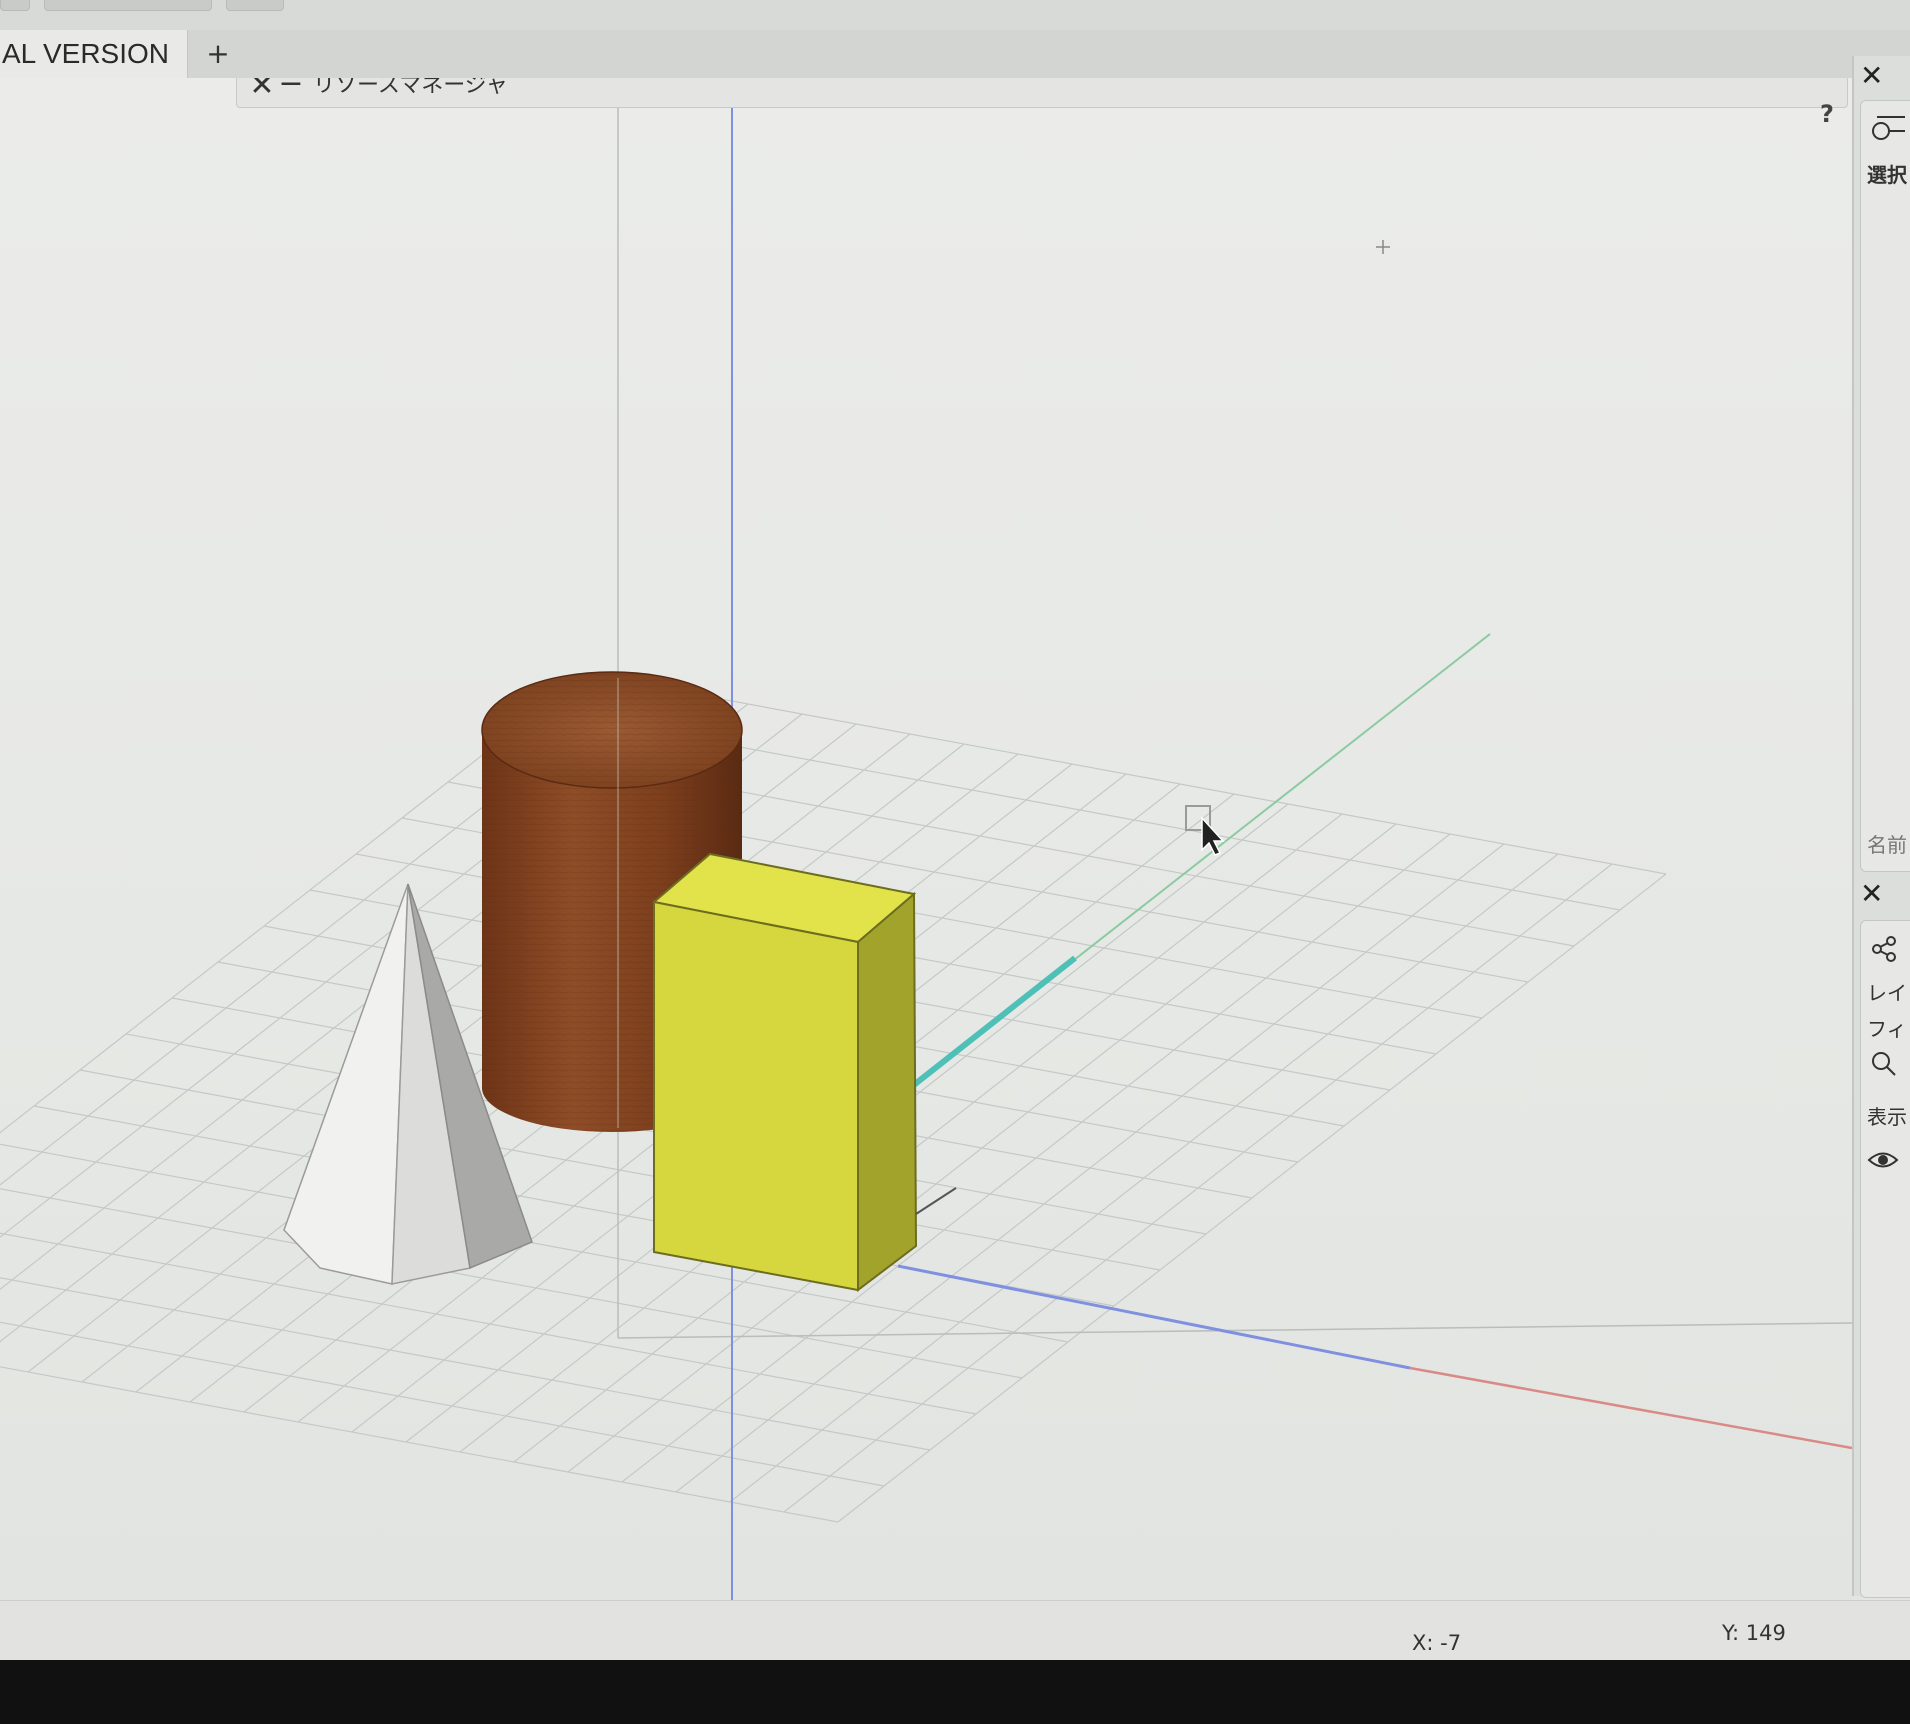 This screenshot has height=1724, width=1910. I want to click on selection-tool-icon, so click(1887, 129).